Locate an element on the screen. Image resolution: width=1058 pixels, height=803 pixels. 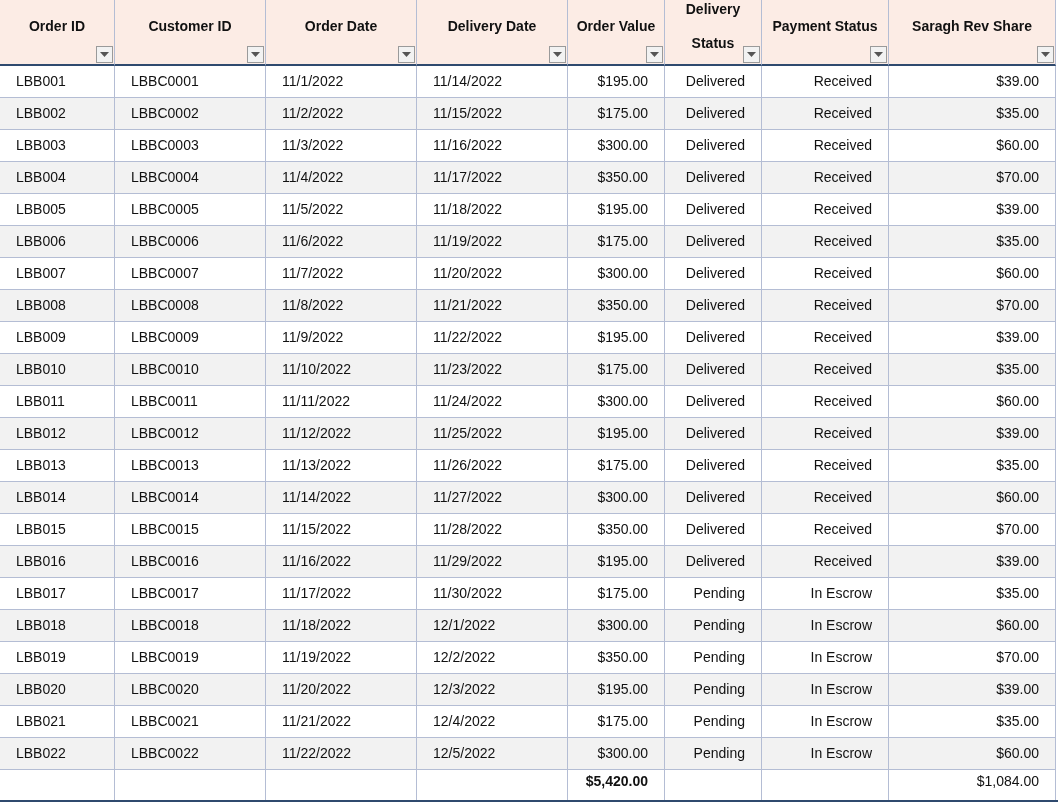
table-cell: 11/30/2022 is located at coordinates (492, 594).